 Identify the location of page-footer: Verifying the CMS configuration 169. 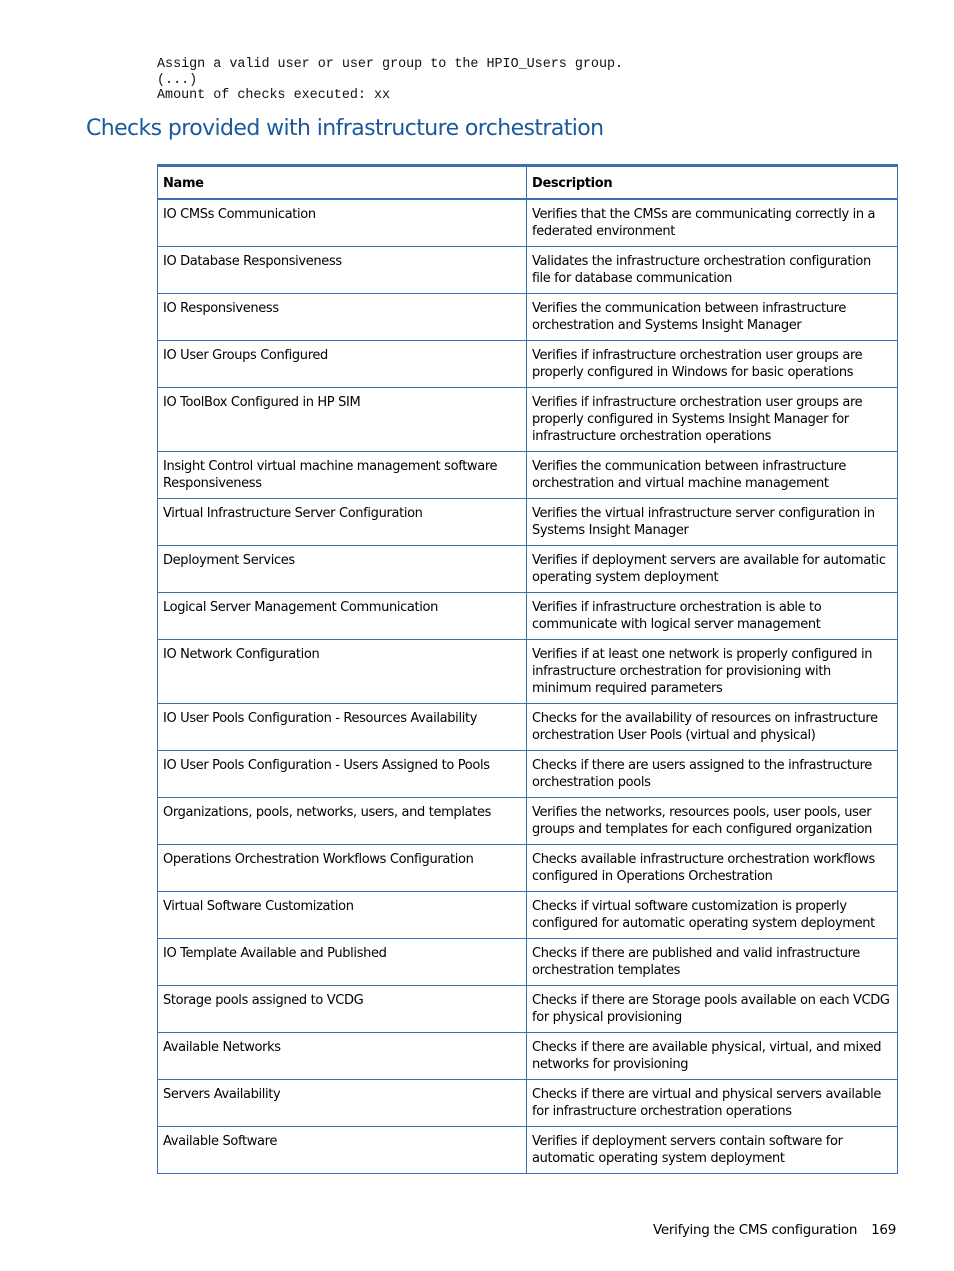
(774, 1230).